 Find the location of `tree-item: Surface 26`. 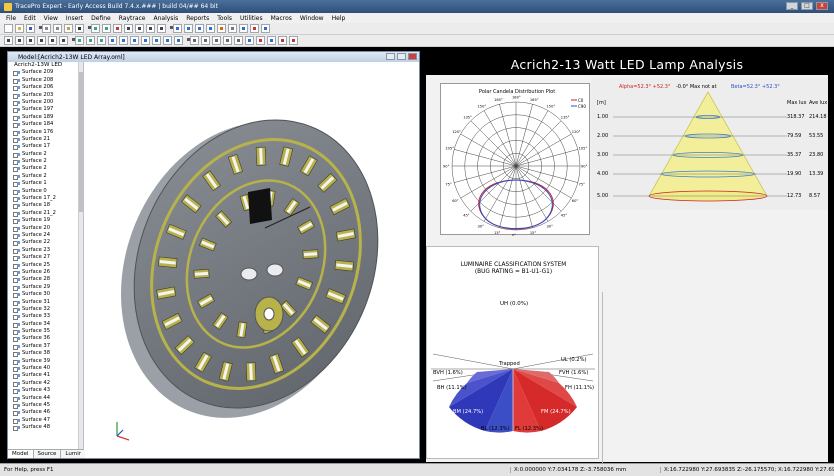

tree-item: Surface 26 is located at coordinates (45, 273).